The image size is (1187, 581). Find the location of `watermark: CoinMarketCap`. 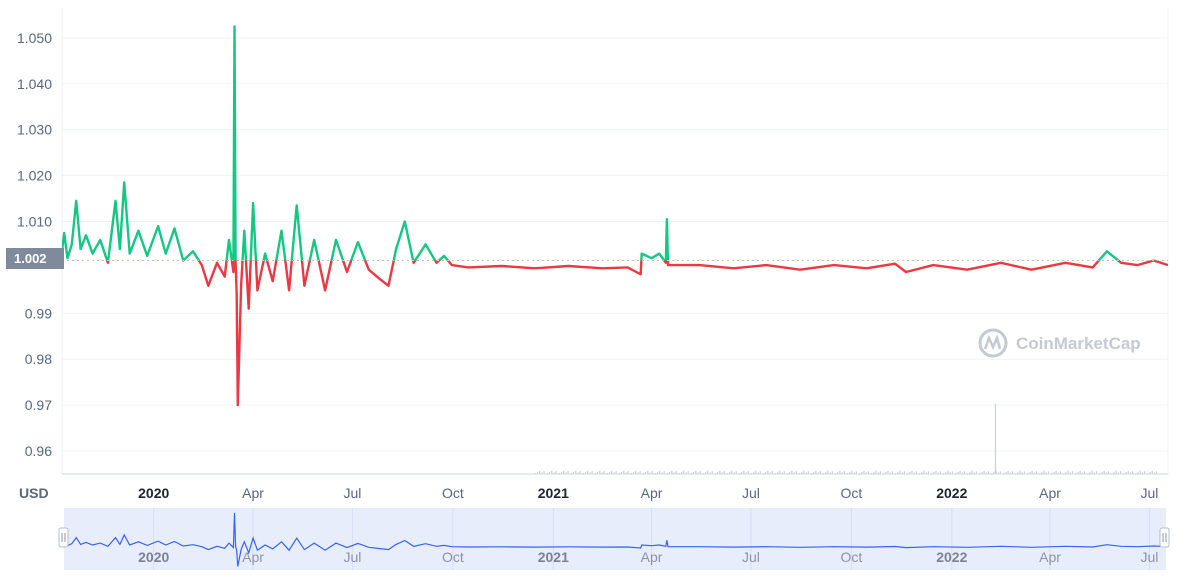

watermark: CoinMarketCap is located at coordinates (1059, 343).